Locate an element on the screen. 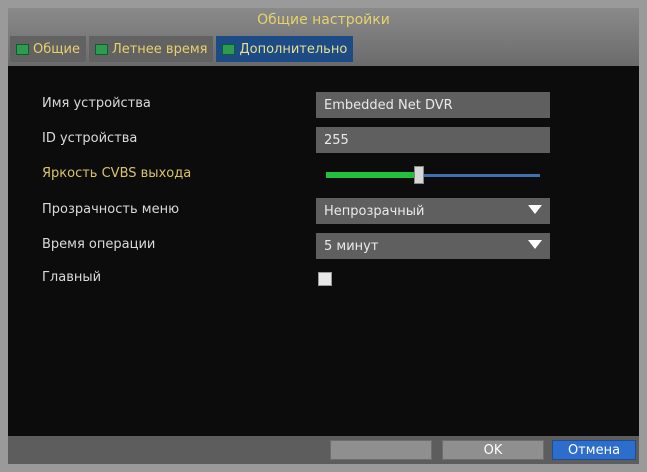  device-id-label: ID устройства is located at coordinates (90, 138).